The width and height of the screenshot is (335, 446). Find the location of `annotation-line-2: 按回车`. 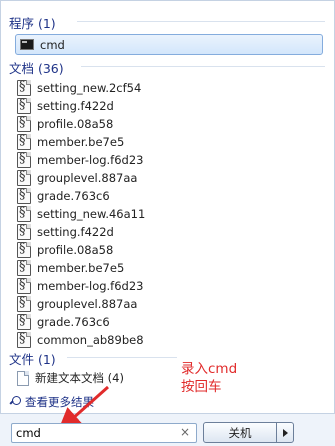

annotation-line-2: 按回车 is located at coordinates (201, 387).